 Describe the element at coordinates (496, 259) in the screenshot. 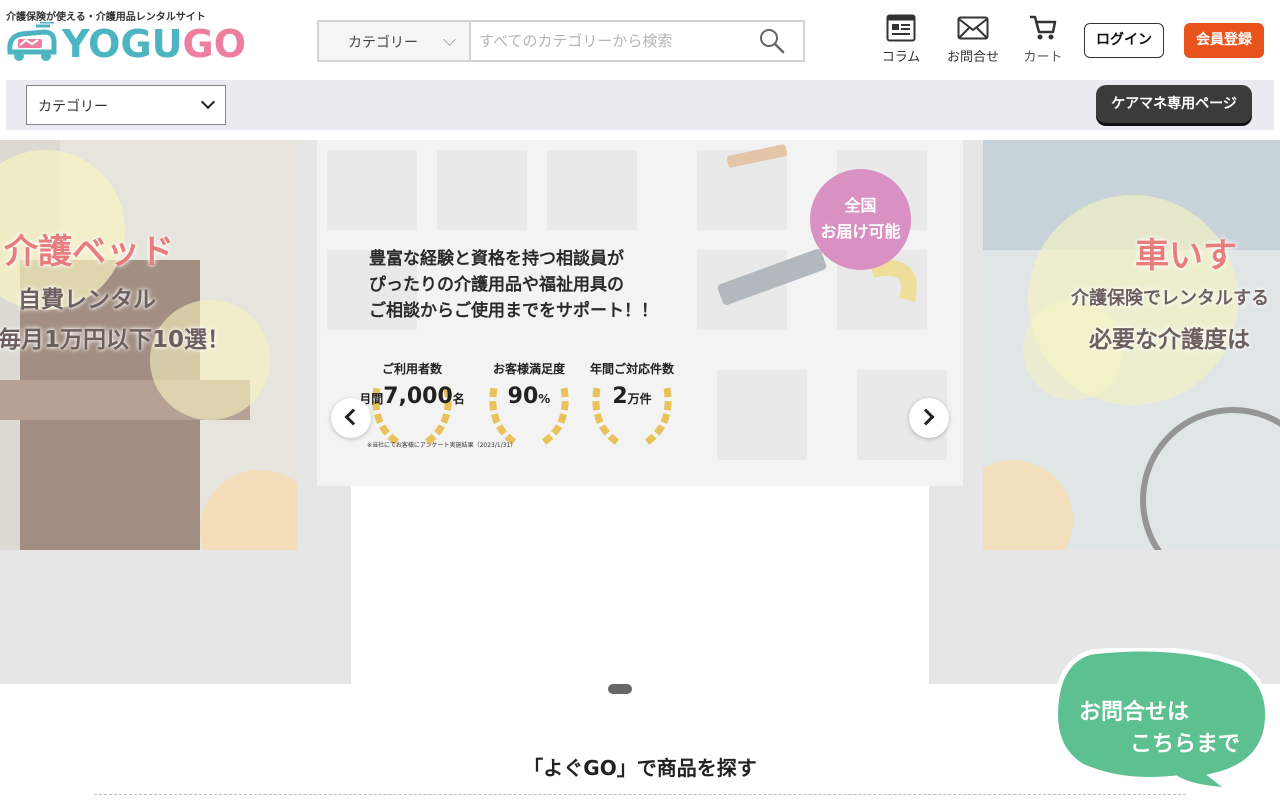

I see `consultation-line-1: 豊富な経験と資格を持つ相談員が` at that location.